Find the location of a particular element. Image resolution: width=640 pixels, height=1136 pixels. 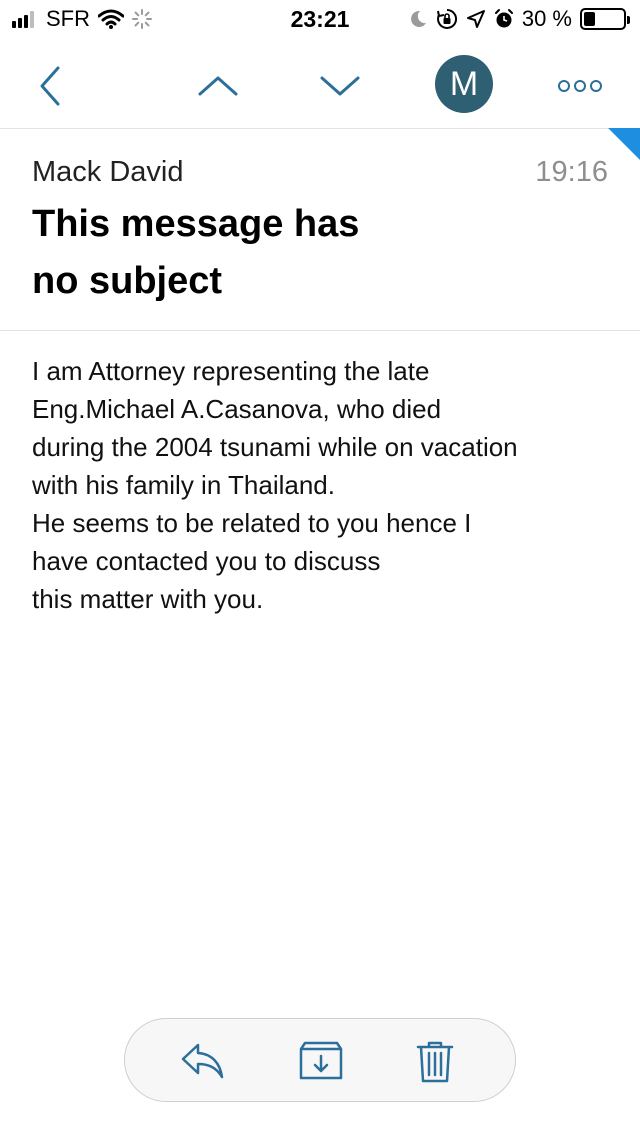

archive-button is located at coordinates (321, 1061).